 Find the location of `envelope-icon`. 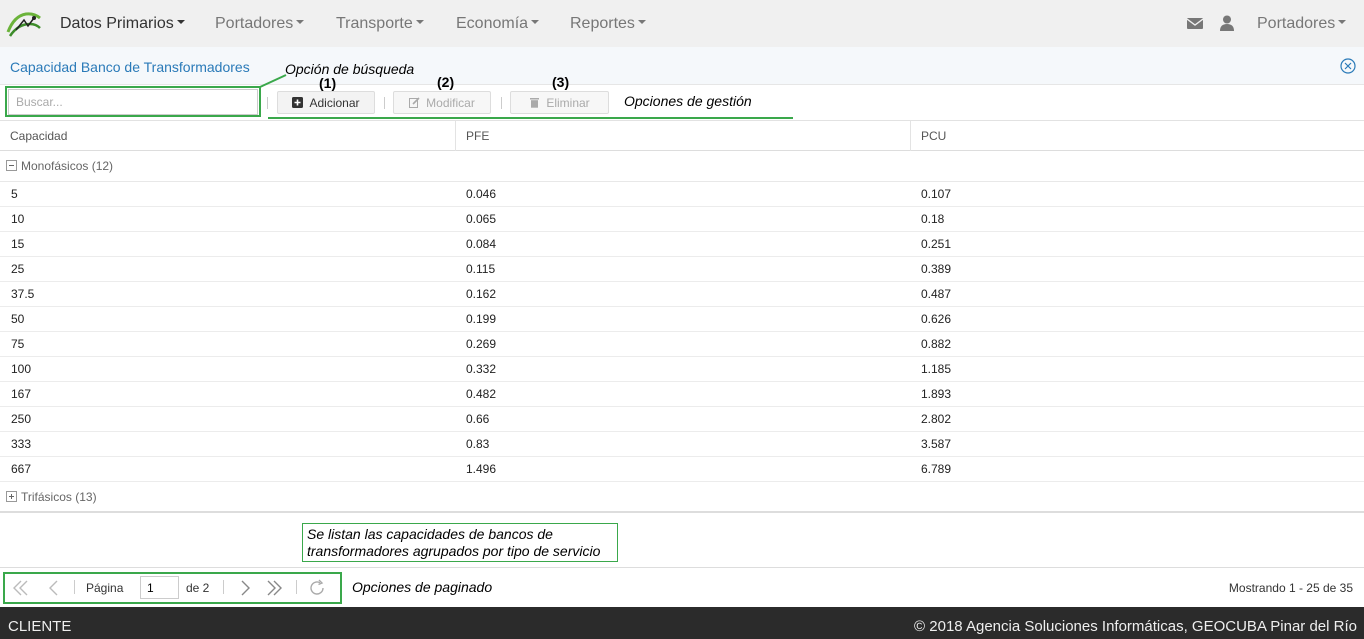

envelope-icon is located at coordinates (1195, 23).